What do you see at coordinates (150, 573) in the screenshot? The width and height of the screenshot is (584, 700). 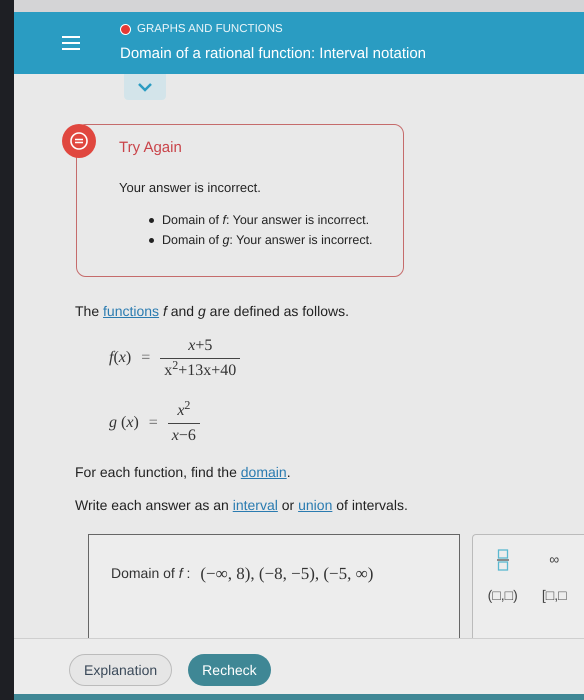 I see `answer-label: Domain of f :` at bounding box center [150, 573].